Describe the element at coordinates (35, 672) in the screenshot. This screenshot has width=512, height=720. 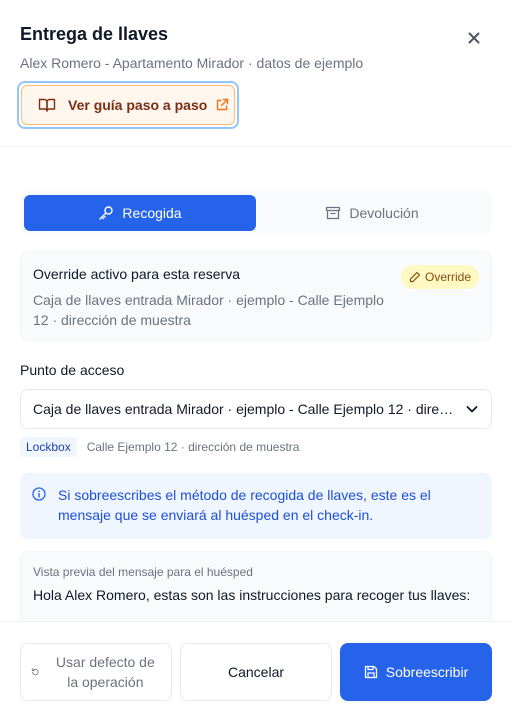
I see `undo-icon` at that location.